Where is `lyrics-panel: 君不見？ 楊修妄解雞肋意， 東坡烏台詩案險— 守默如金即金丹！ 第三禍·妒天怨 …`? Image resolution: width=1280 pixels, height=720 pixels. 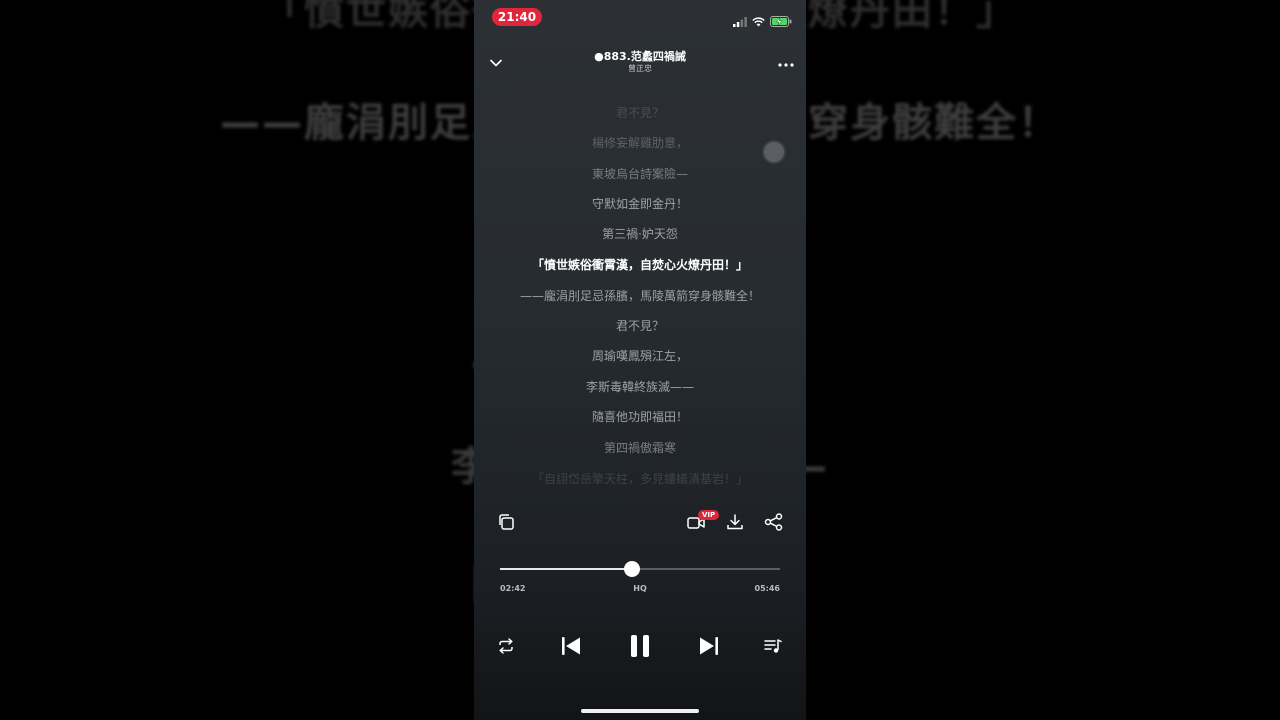 lyrics-panel: 君不見？ 楊修妄解雞肋意， 東坡烏台詩案險— 守默如金即金丹！ 第三禍·妒天怨 … is located at coordinates (640, 296).